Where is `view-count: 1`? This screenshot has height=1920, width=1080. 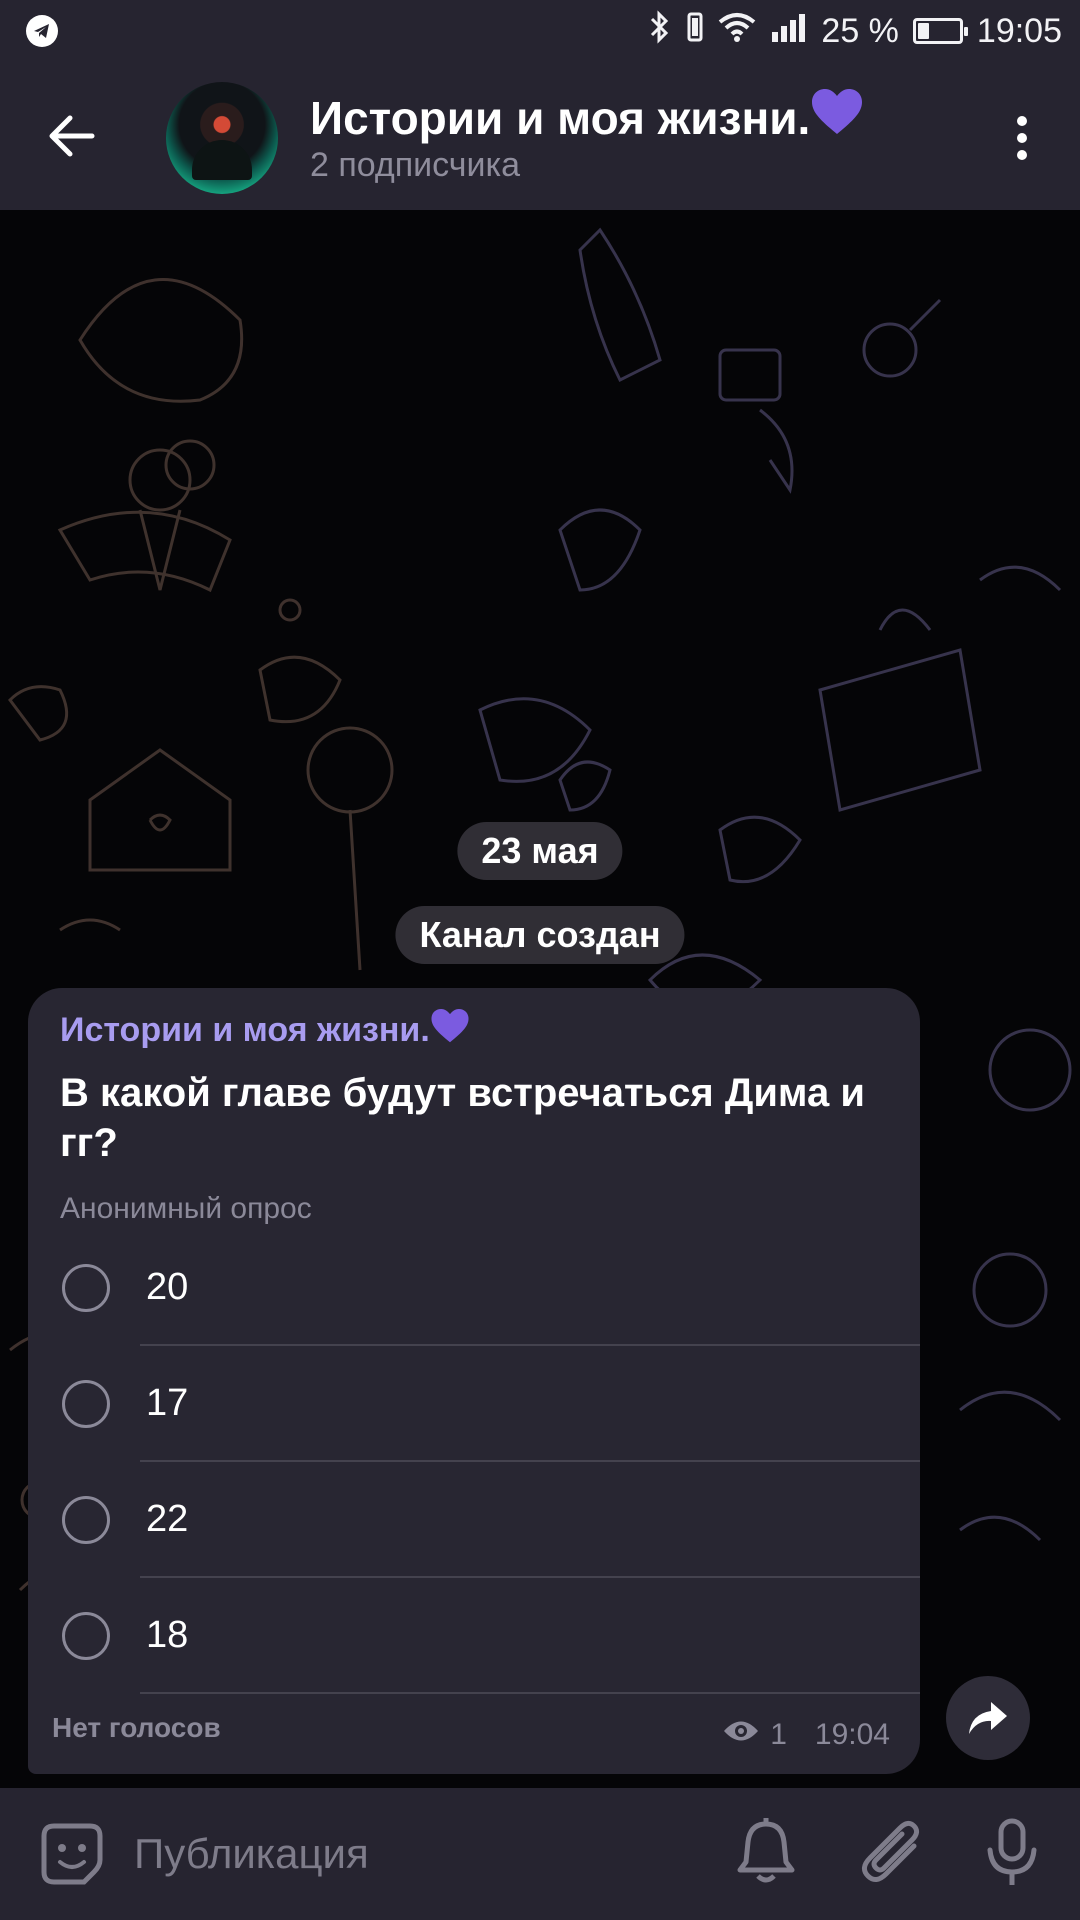
view-count: 1 is located at coordinates (778, 1734).